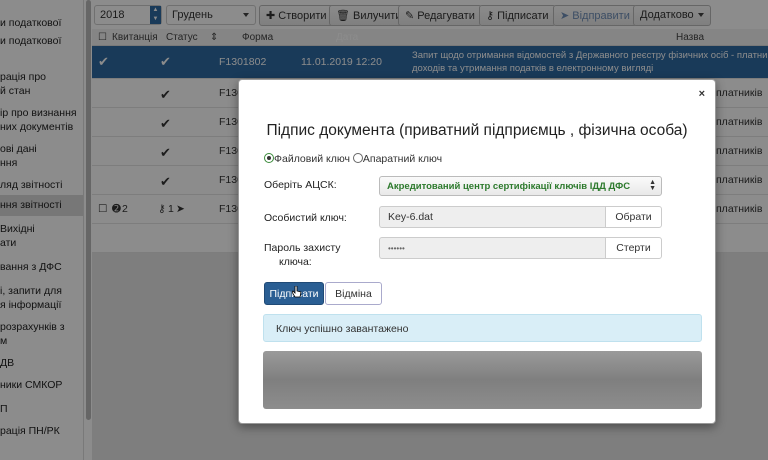 Image resolution: width=768 pixels, height=460 pixels. Describe the element at coordinates (302, 255) in the screenshot. I see `password-label: Пароль захисту ключа:` at that location.